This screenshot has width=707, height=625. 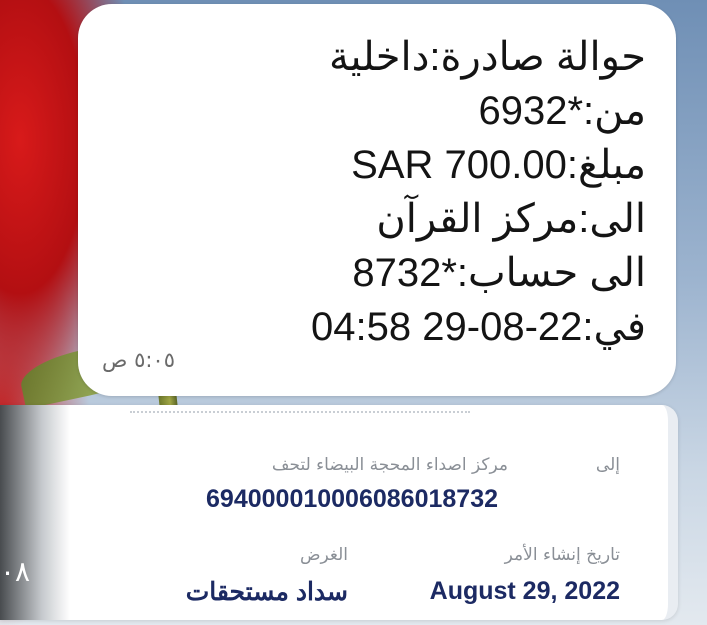 I want to click on purpose-label: الغرض, so click(x=323, y=555).